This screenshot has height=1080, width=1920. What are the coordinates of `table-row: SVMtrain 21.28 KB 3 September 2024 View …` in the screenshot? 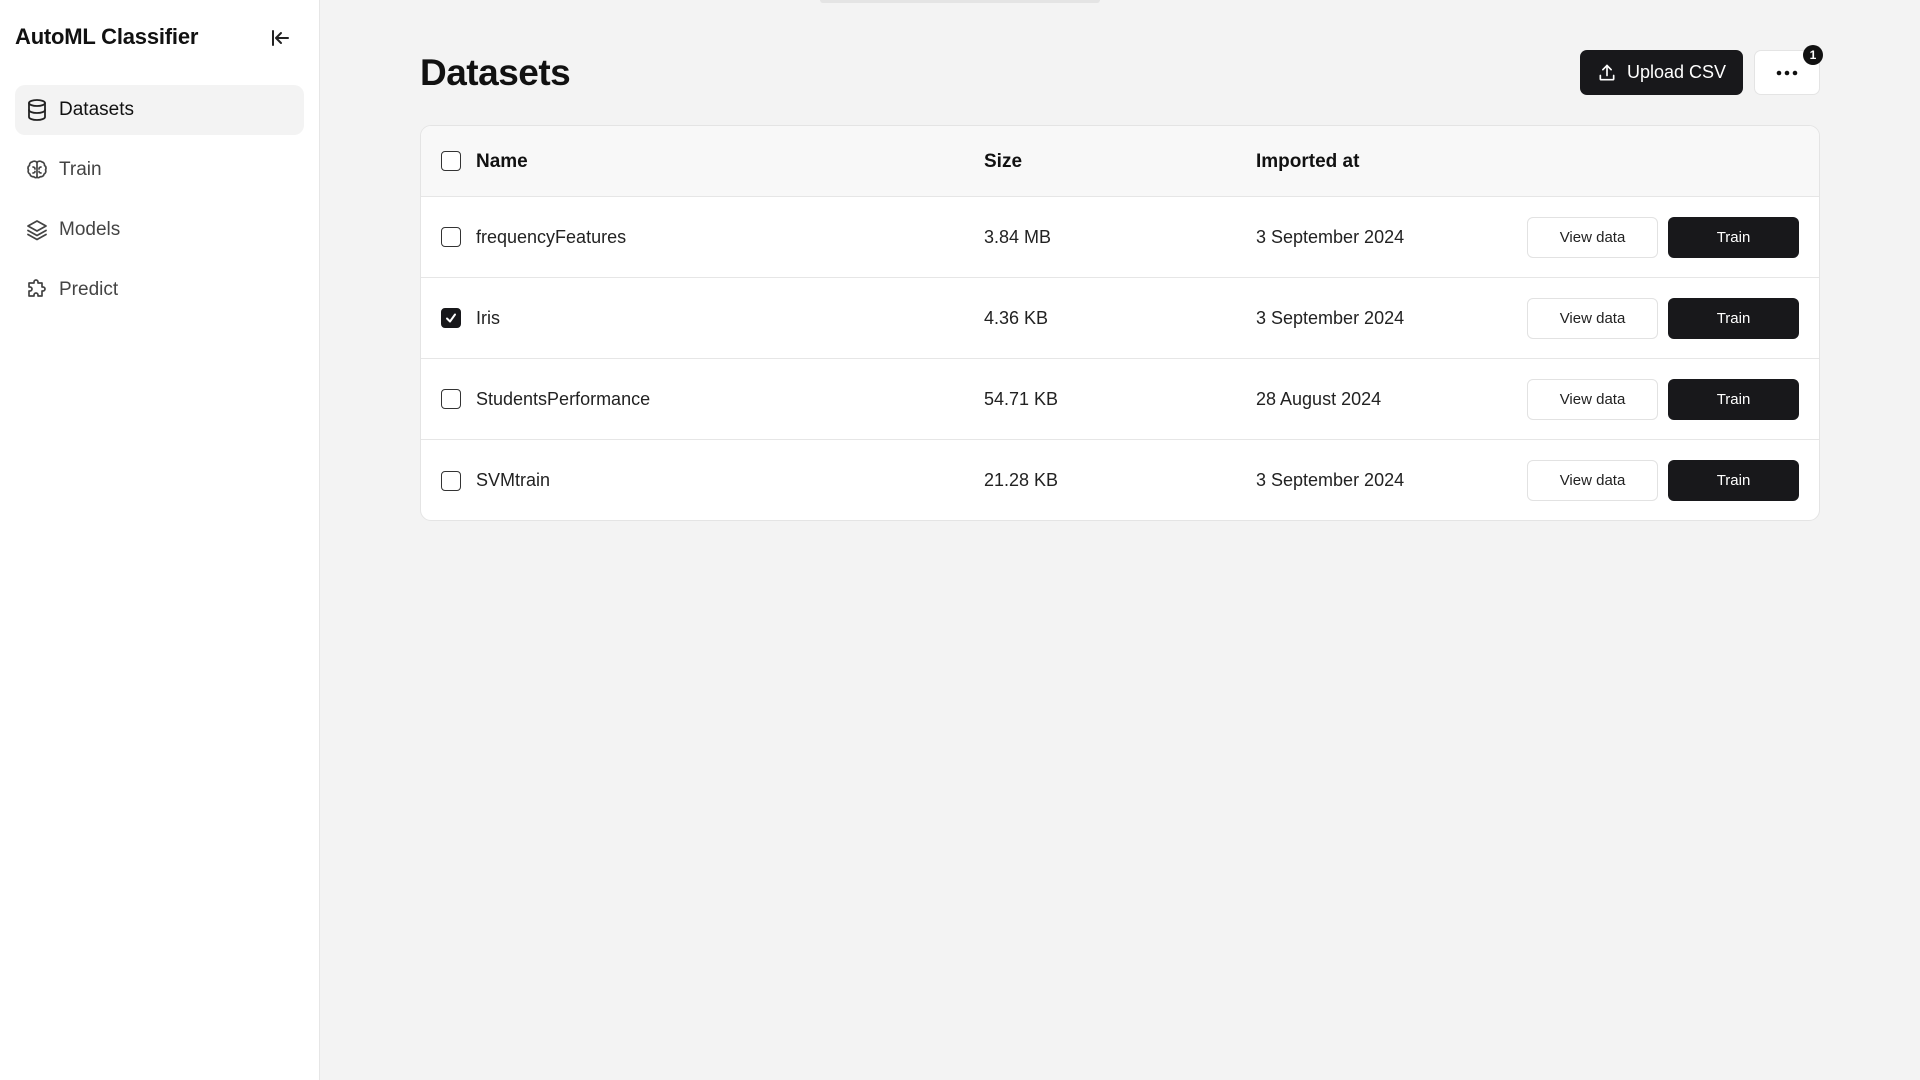 It's located at (1120, 480).